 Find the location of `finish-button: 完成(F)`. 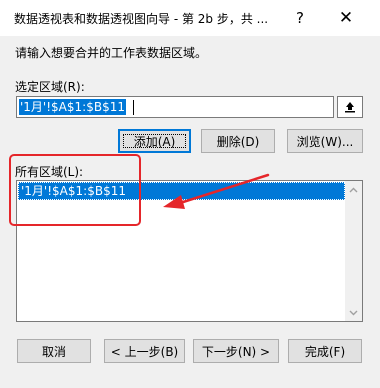

finish-button: 完成(F) is located at coordinates (325, 351).